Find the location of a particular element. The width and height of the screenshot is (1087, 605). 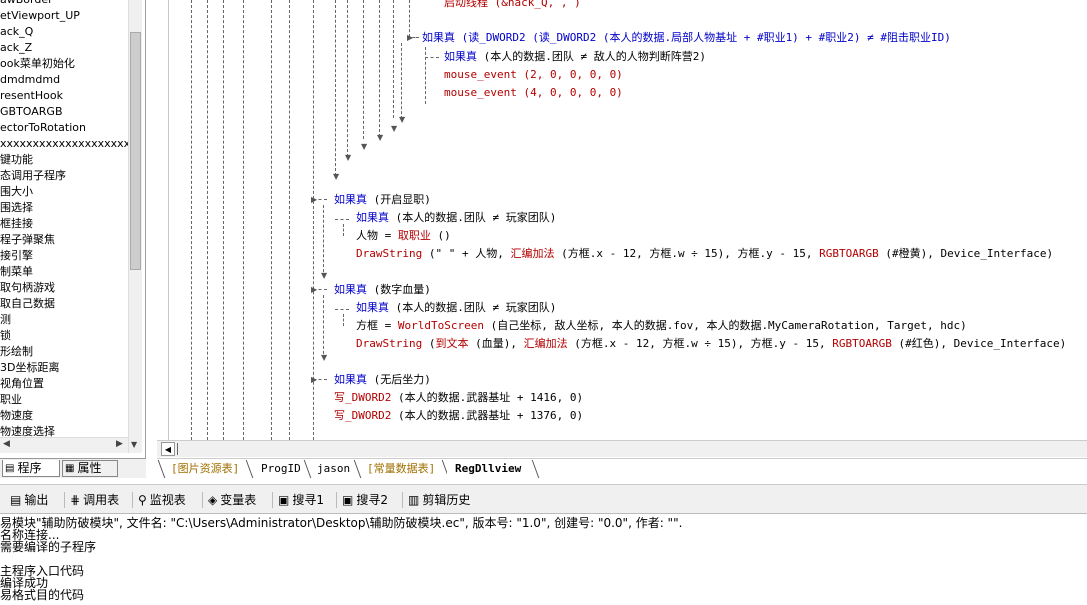

tab-image-resources: [图片资源表] is located at coordinates (205, 469).